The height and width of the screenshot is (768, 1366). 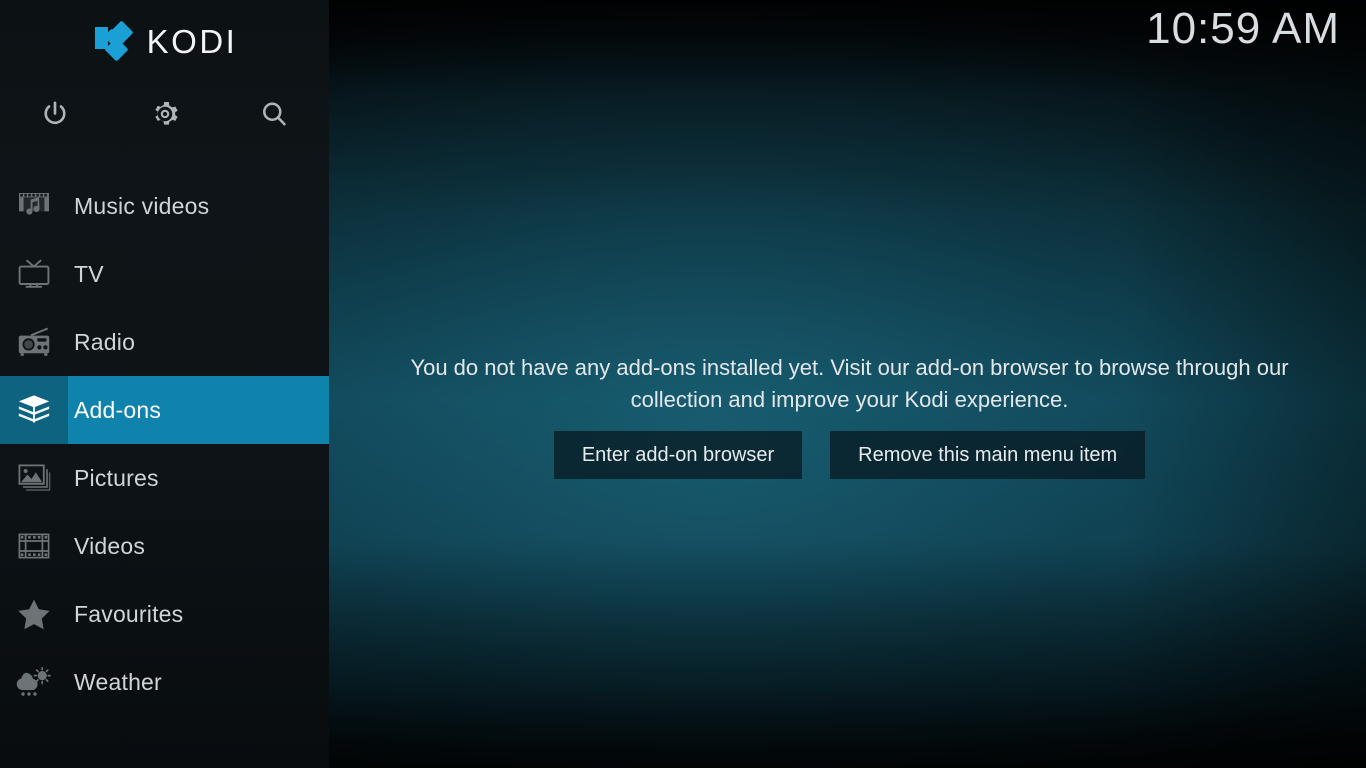 I want to click on weather-cloud-sun-rain-icon, so click(x=34, y=682).